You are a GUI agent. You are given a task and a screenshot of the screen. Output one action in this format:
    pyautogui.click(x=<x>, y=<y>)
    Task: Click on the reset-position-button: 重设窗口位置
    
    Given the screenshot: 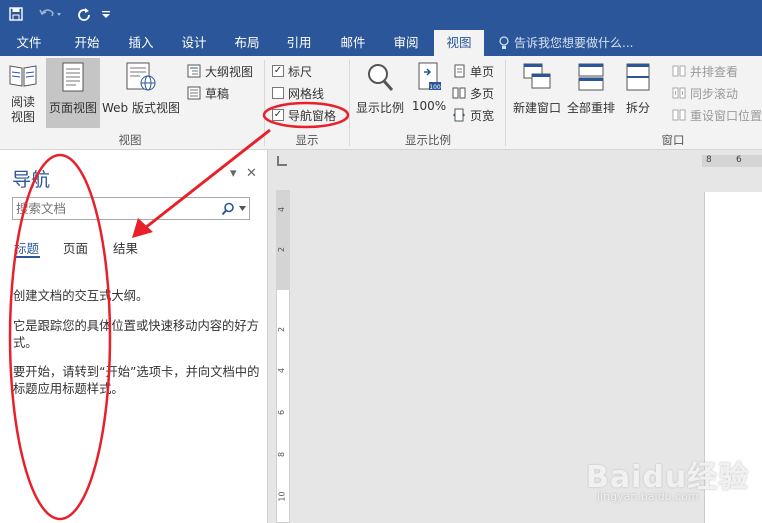 What is the action you would take?
    pyautogui.click(x=717, y=115)
    